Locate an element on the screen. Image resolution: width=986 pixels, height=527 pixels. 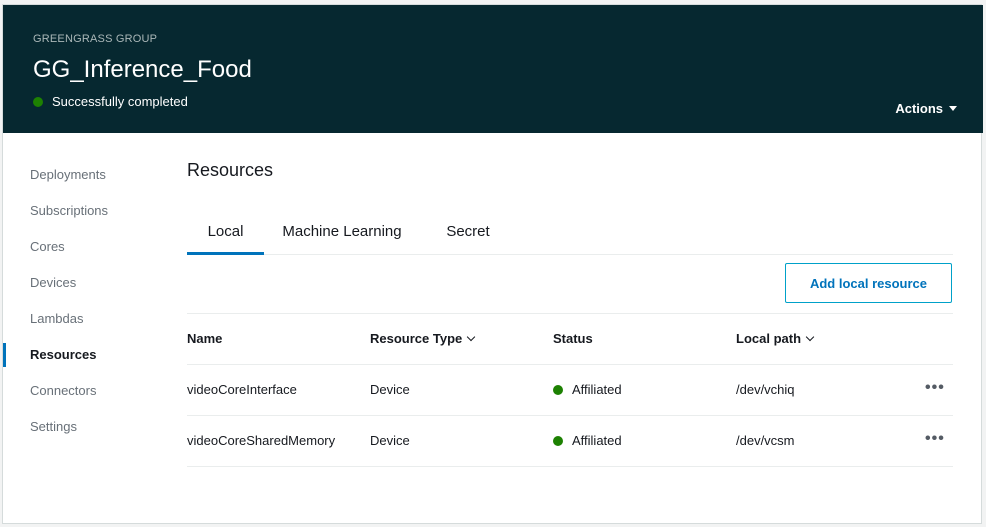
sidebar-item-lambdas: Lambdas is located at coordinates (83, 319).